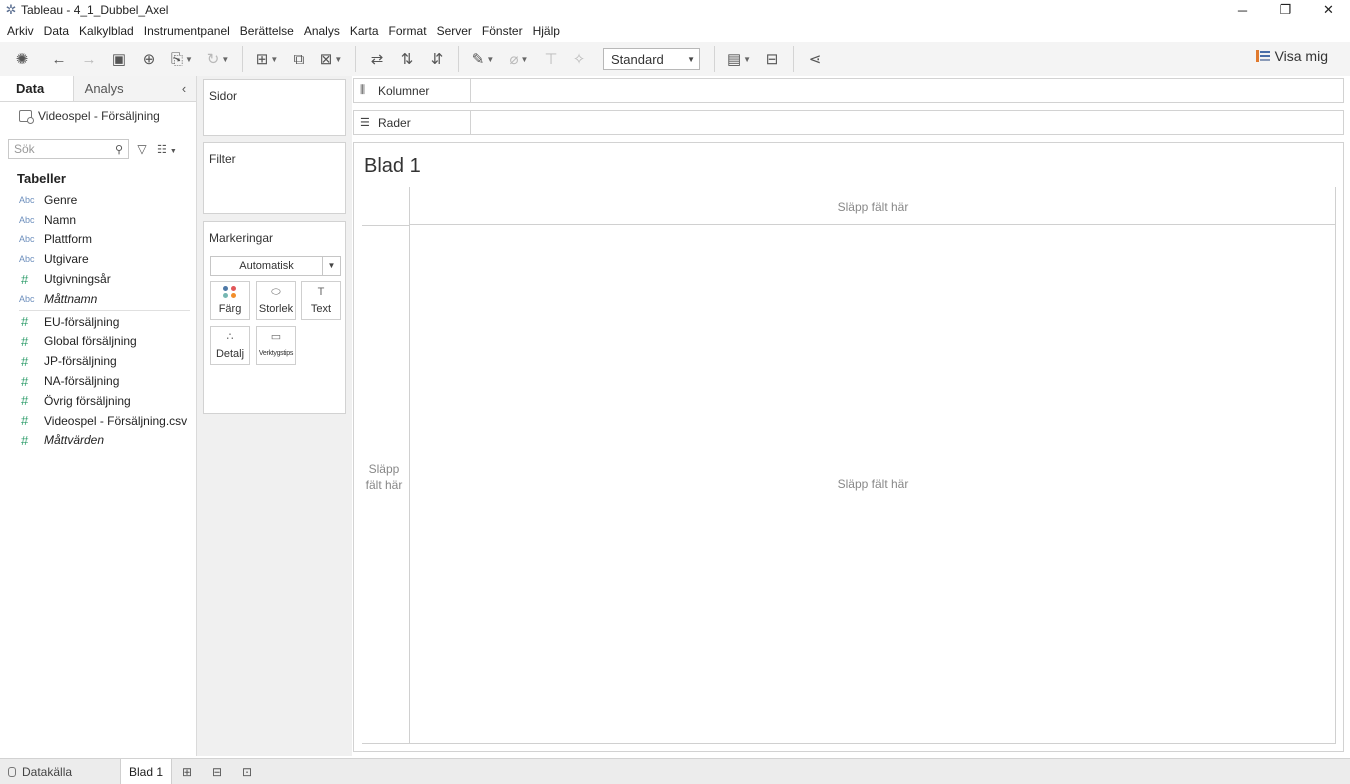 This screenshot has height=784, width=1350. What do you see at coordinates (98, 401) in the screenshot?
I see `field-ovrig-forsaljning: # Övrig försäljning` at bounding box center [98, 401].